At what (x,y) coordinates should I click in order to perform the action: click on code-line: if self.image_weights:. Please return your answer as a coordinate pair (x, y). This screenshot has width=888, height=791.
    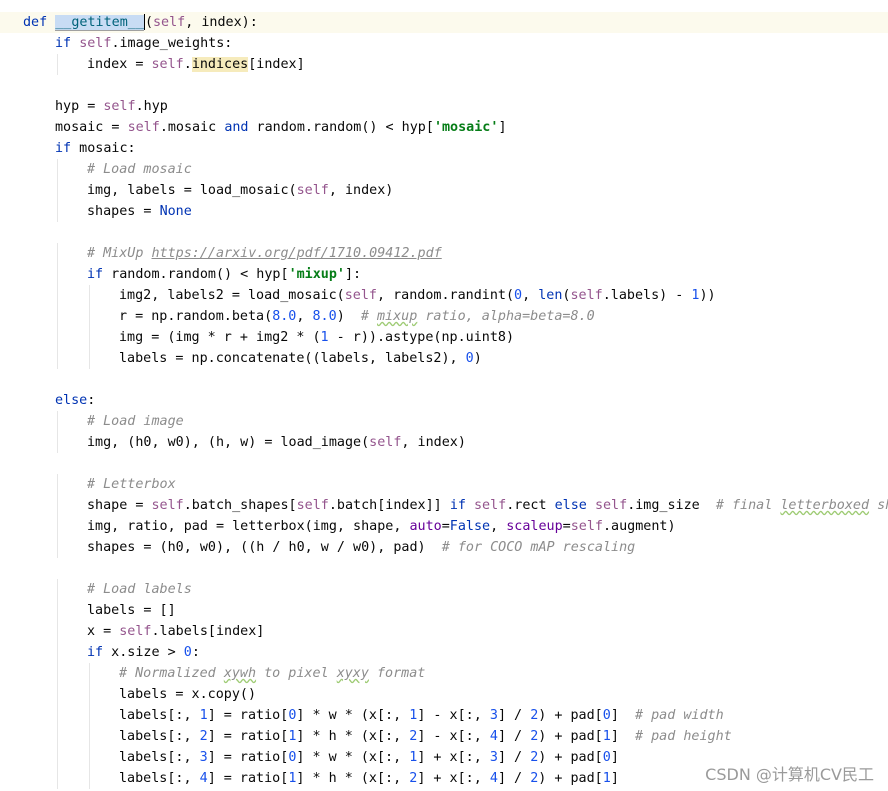
    Looking at the image, I should click on (444, 43).